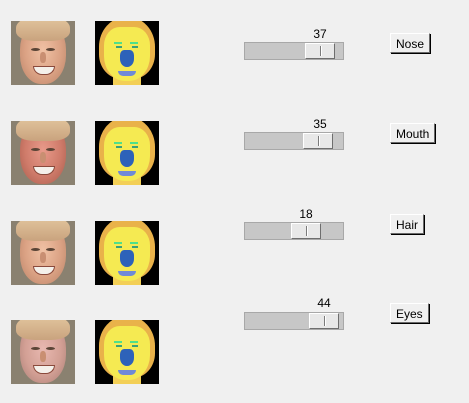  I want to click on slider-value: 44, so click(324, 303).